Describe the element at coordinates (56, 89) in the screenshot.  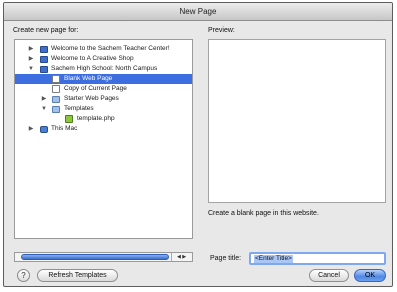
I see `copy-page-icon` at that location.